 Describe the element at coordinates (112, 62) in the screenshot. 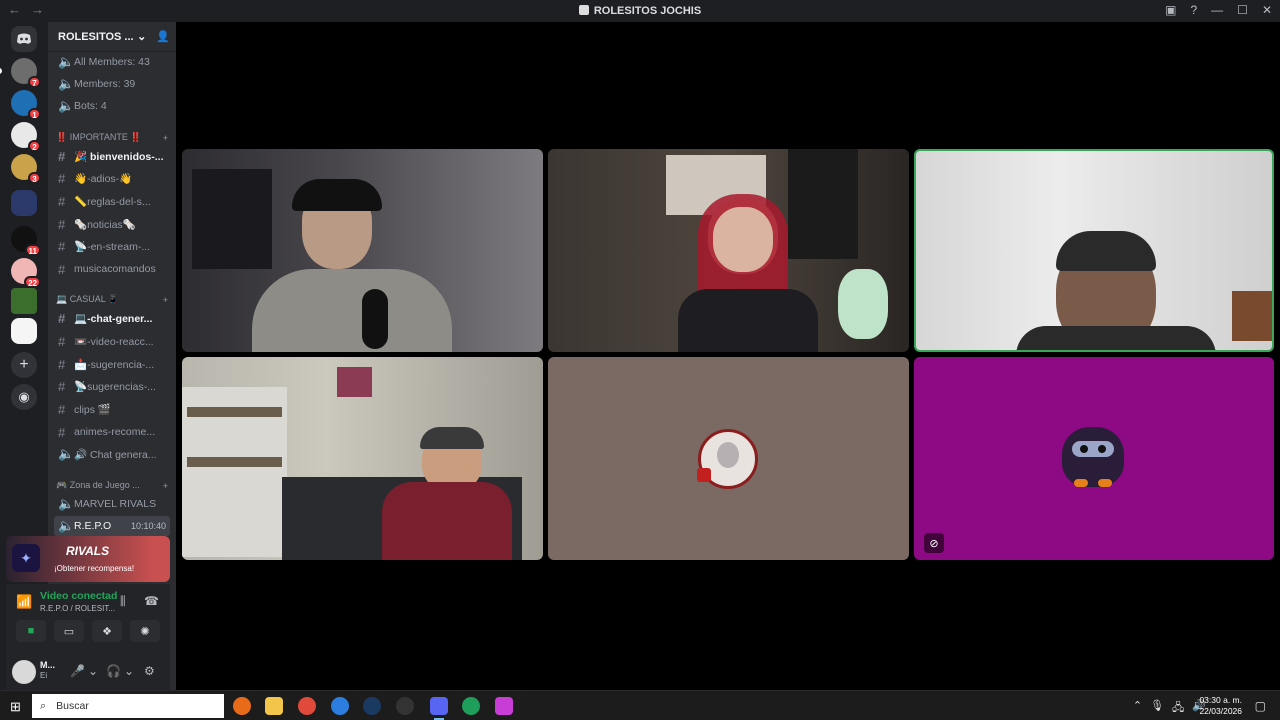

I see `stat-channel: 🔈 All Members: 43` at that location.